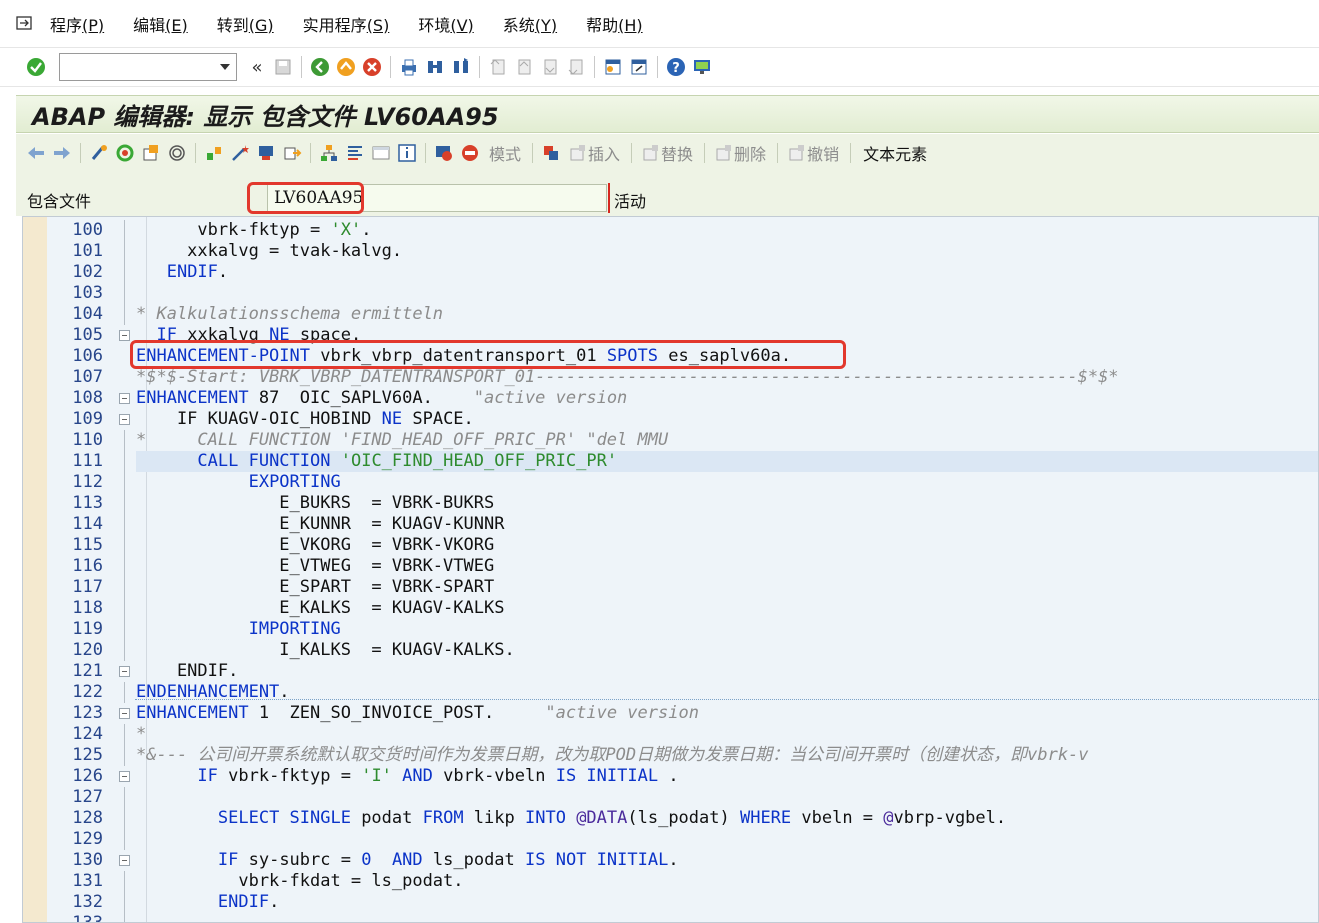 This screenshot has height=923, width=1319. What do you see at coordinates (505, 153) in the screenshot?
I see `pattern-button: 模式` at bounding box center [505, 153].